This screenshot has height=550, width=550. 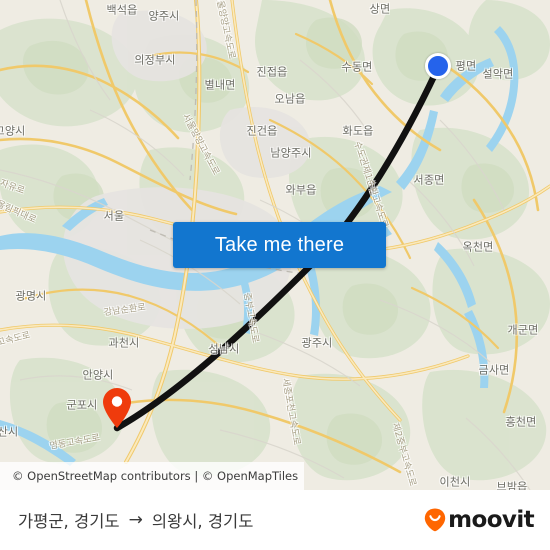 I want to click on destination-pin-marker, so click(x=117, y=408).